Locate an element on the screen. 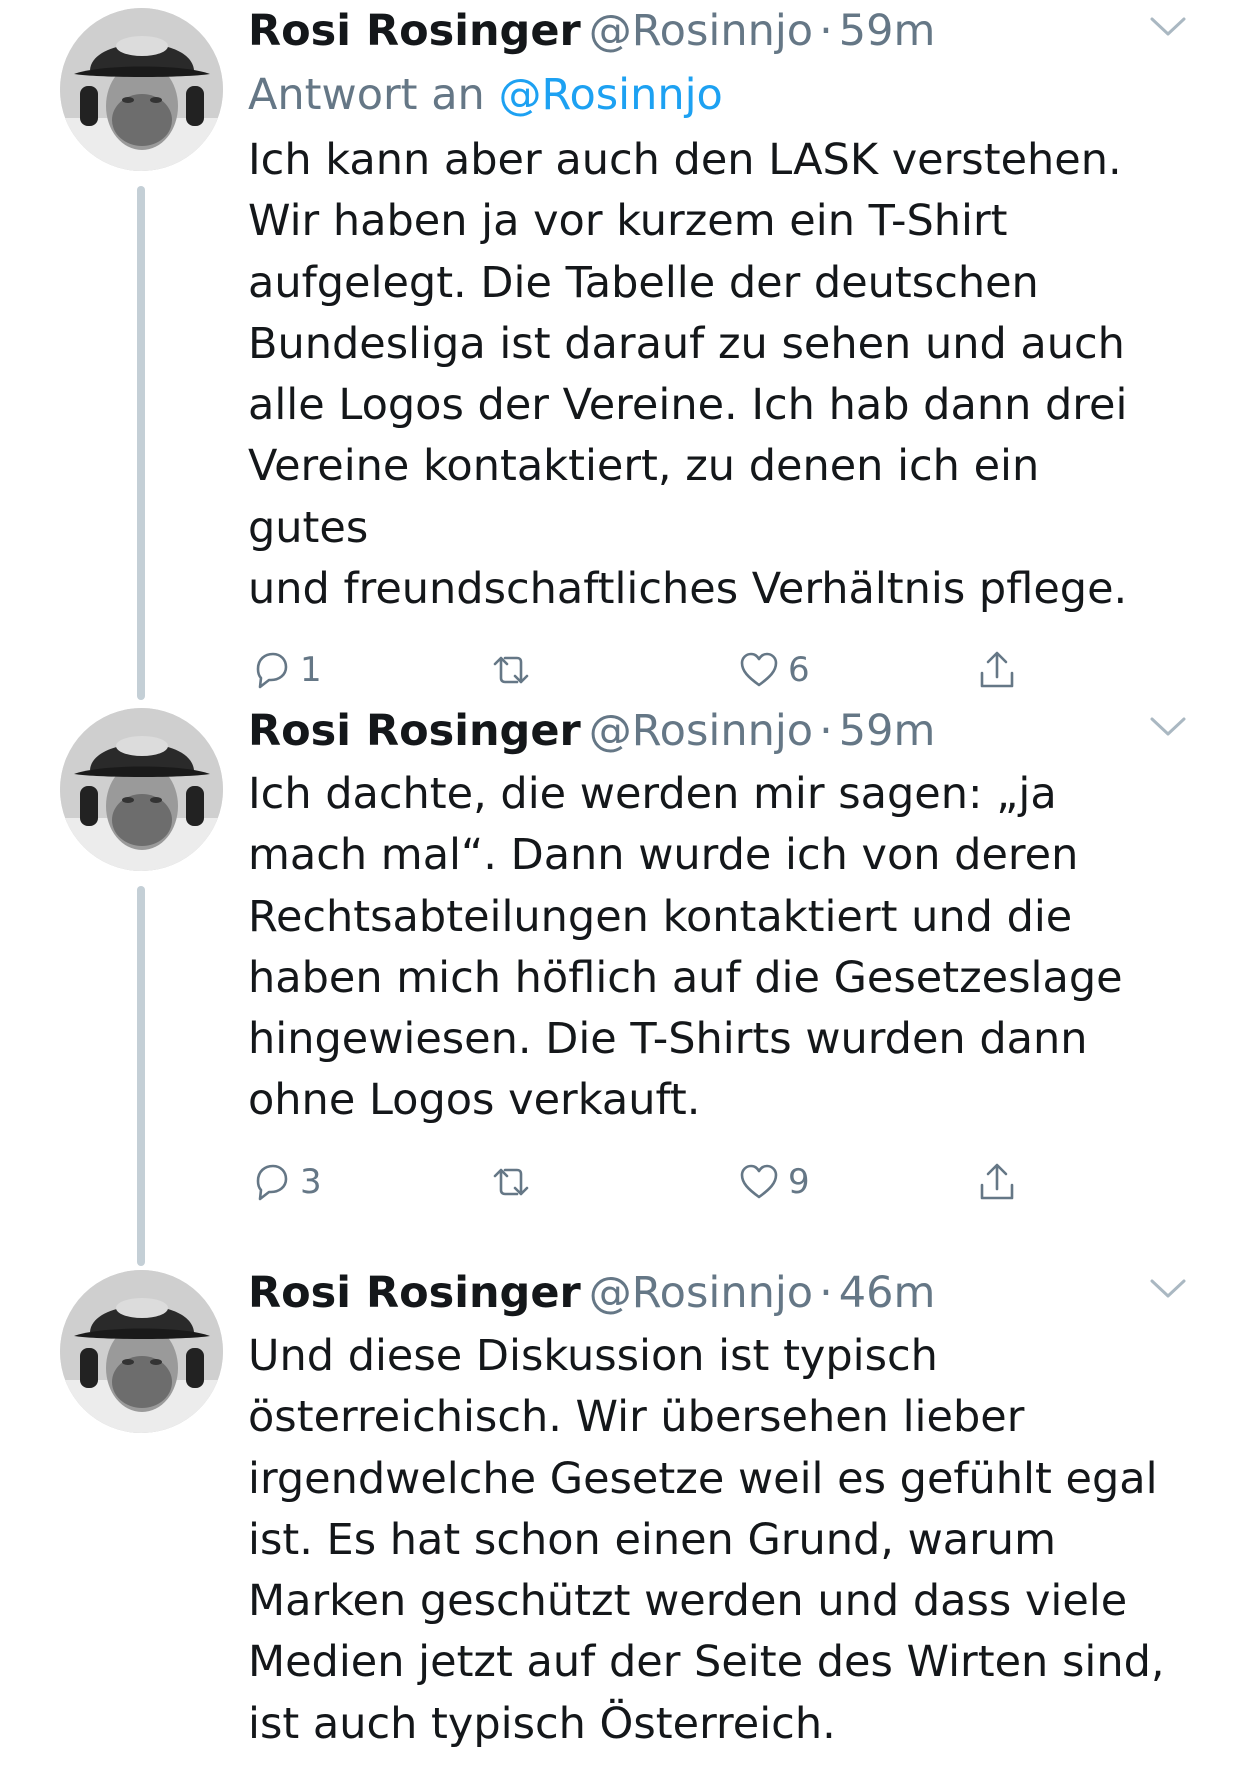  like-button: 9 is located at coordinates (773, 1182).